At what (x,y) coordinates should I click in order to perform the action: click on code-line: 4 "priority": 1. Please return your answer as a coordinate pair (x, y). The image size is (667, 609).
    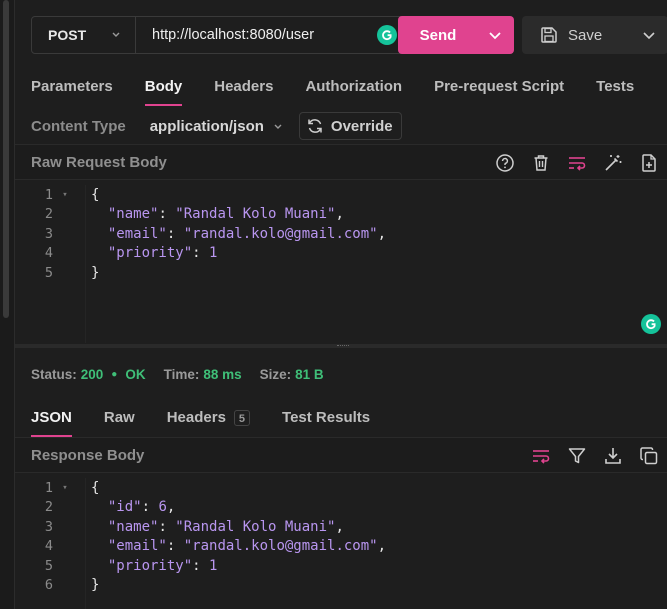
    Looking at the image, I should click on (341, 254).